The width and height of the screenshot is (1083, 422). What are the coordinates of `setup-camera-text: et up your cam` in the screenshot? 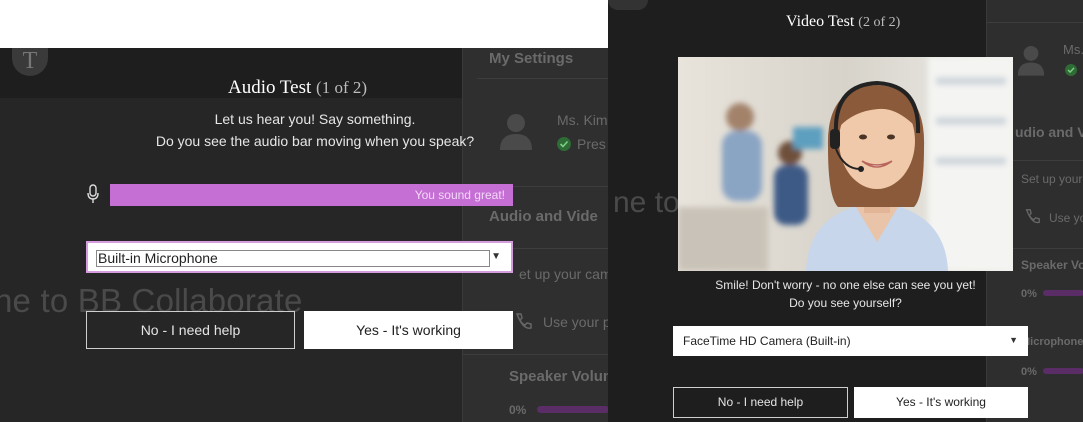 It's located at (563, 274).